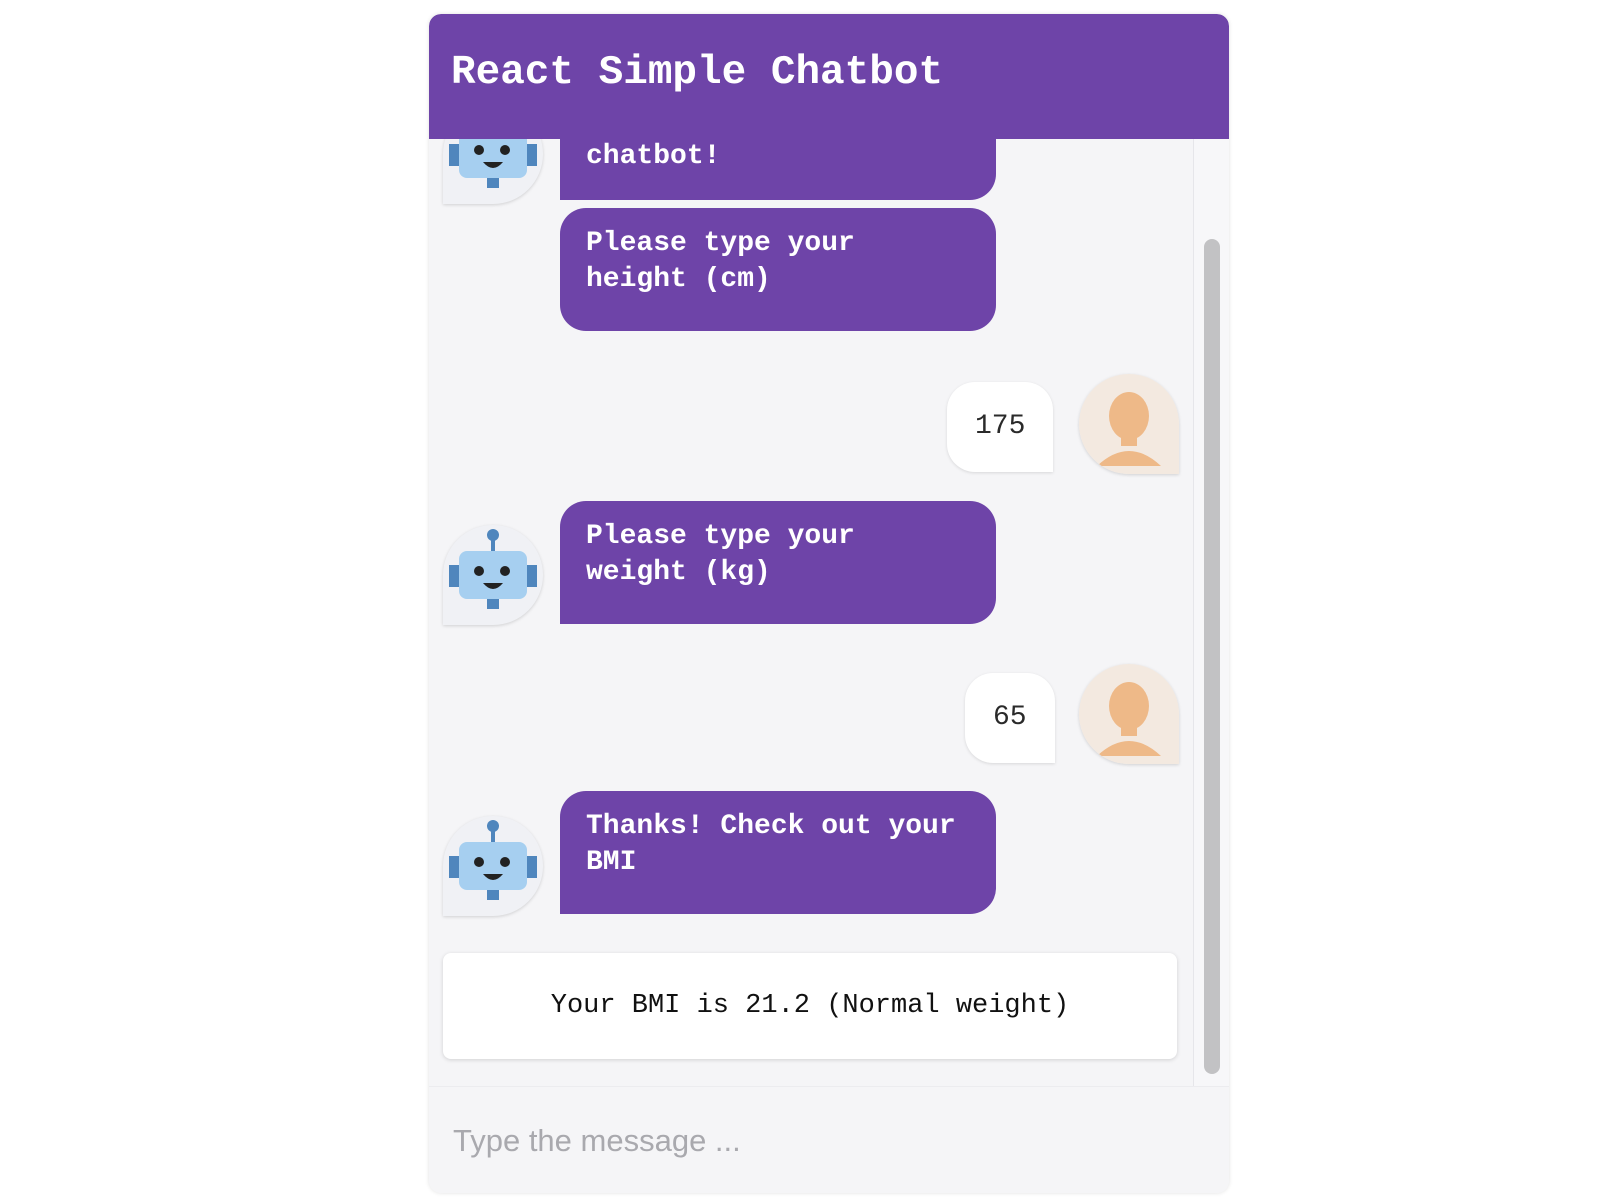 The width and height of the screenshot is (1600, 1200). Describe the element at coordinates (1212, 656) in the screenshot. I see `scrollbar-thumb` at that location.